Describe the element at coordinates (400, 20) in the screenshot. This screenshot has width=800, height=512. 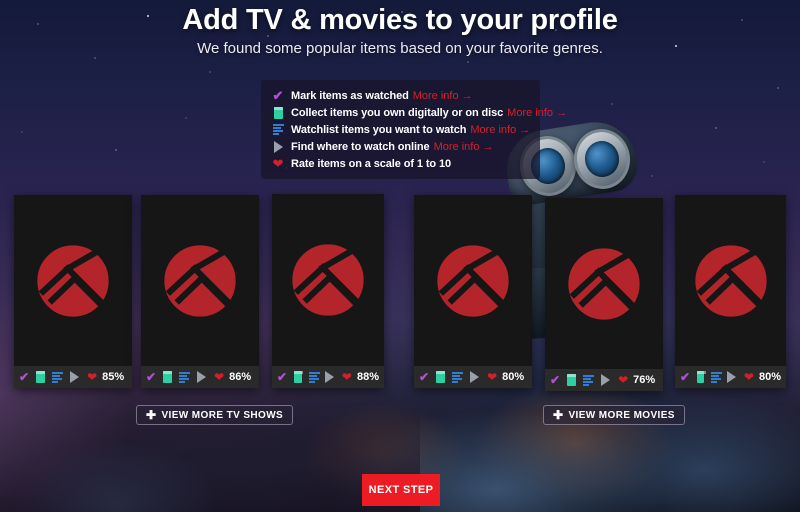
I see `page-title: Add TV & movies to your profile` at that location.